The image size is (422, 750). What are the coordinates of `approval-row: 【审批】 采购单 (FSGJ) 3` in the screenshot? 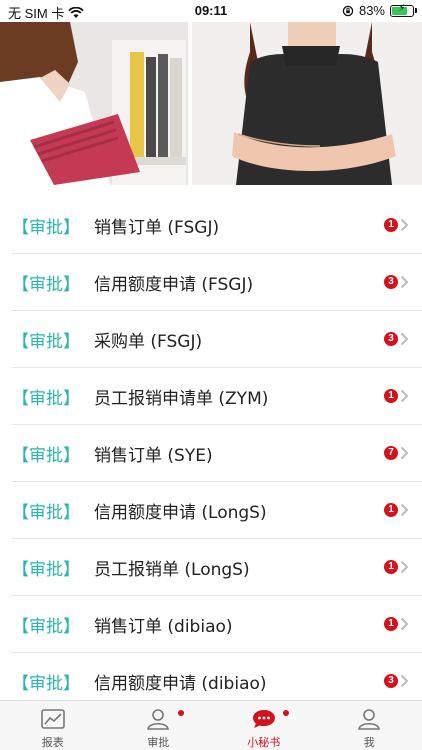 It's located at (217, 339).